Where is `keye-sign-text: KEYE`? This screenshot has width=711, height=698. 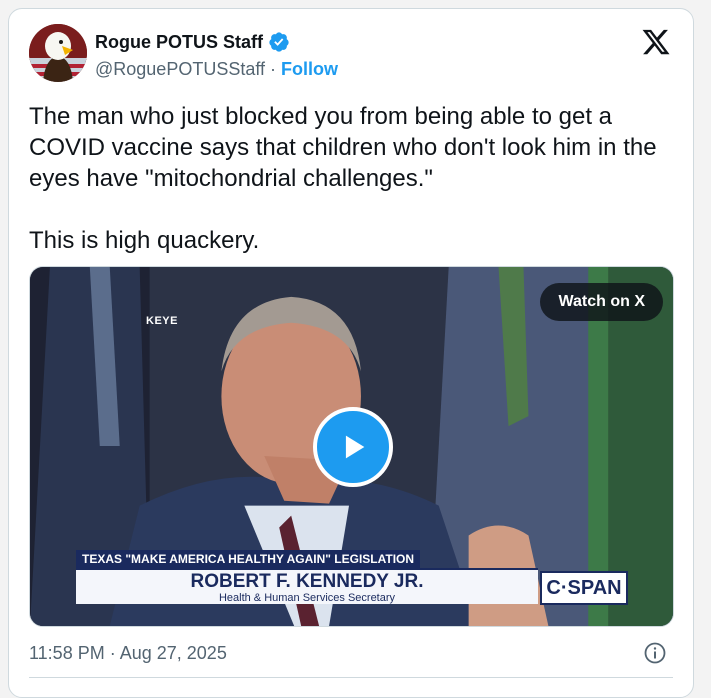 keye-sign-text: KEYE is located at coordinates (162, 321).